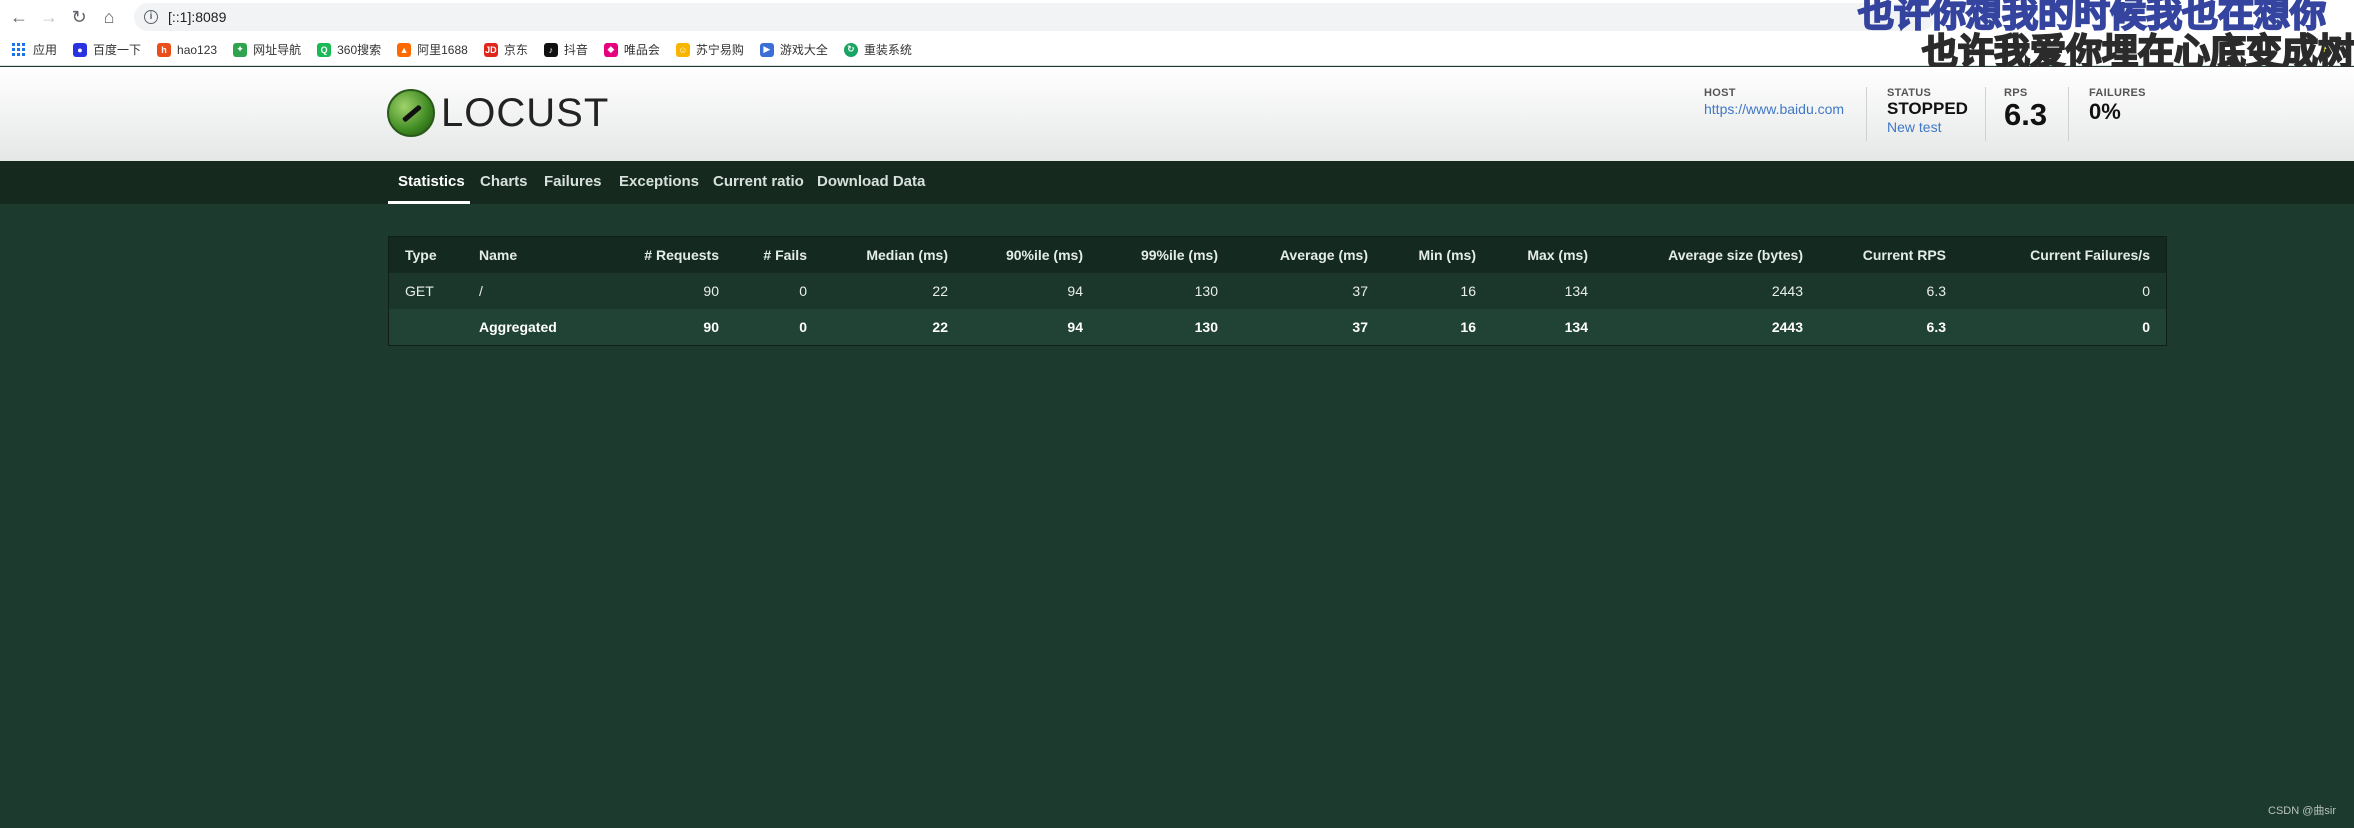  I want to click on search-360-icon: Q, so click(324, 49).